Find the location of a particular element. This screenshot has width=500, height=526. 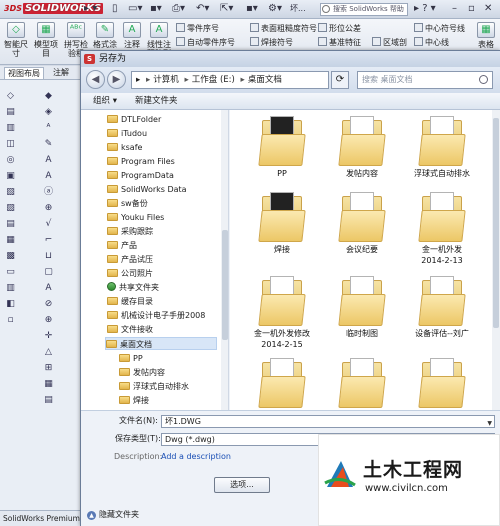

tab-annotation: 注解 is located at coordinates (61, 73).